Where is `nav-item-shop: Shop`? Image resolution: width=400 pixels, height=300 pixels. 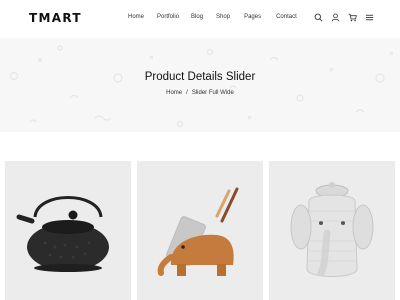 nav-item-shop: Shop is located at coordinates (223, 17).